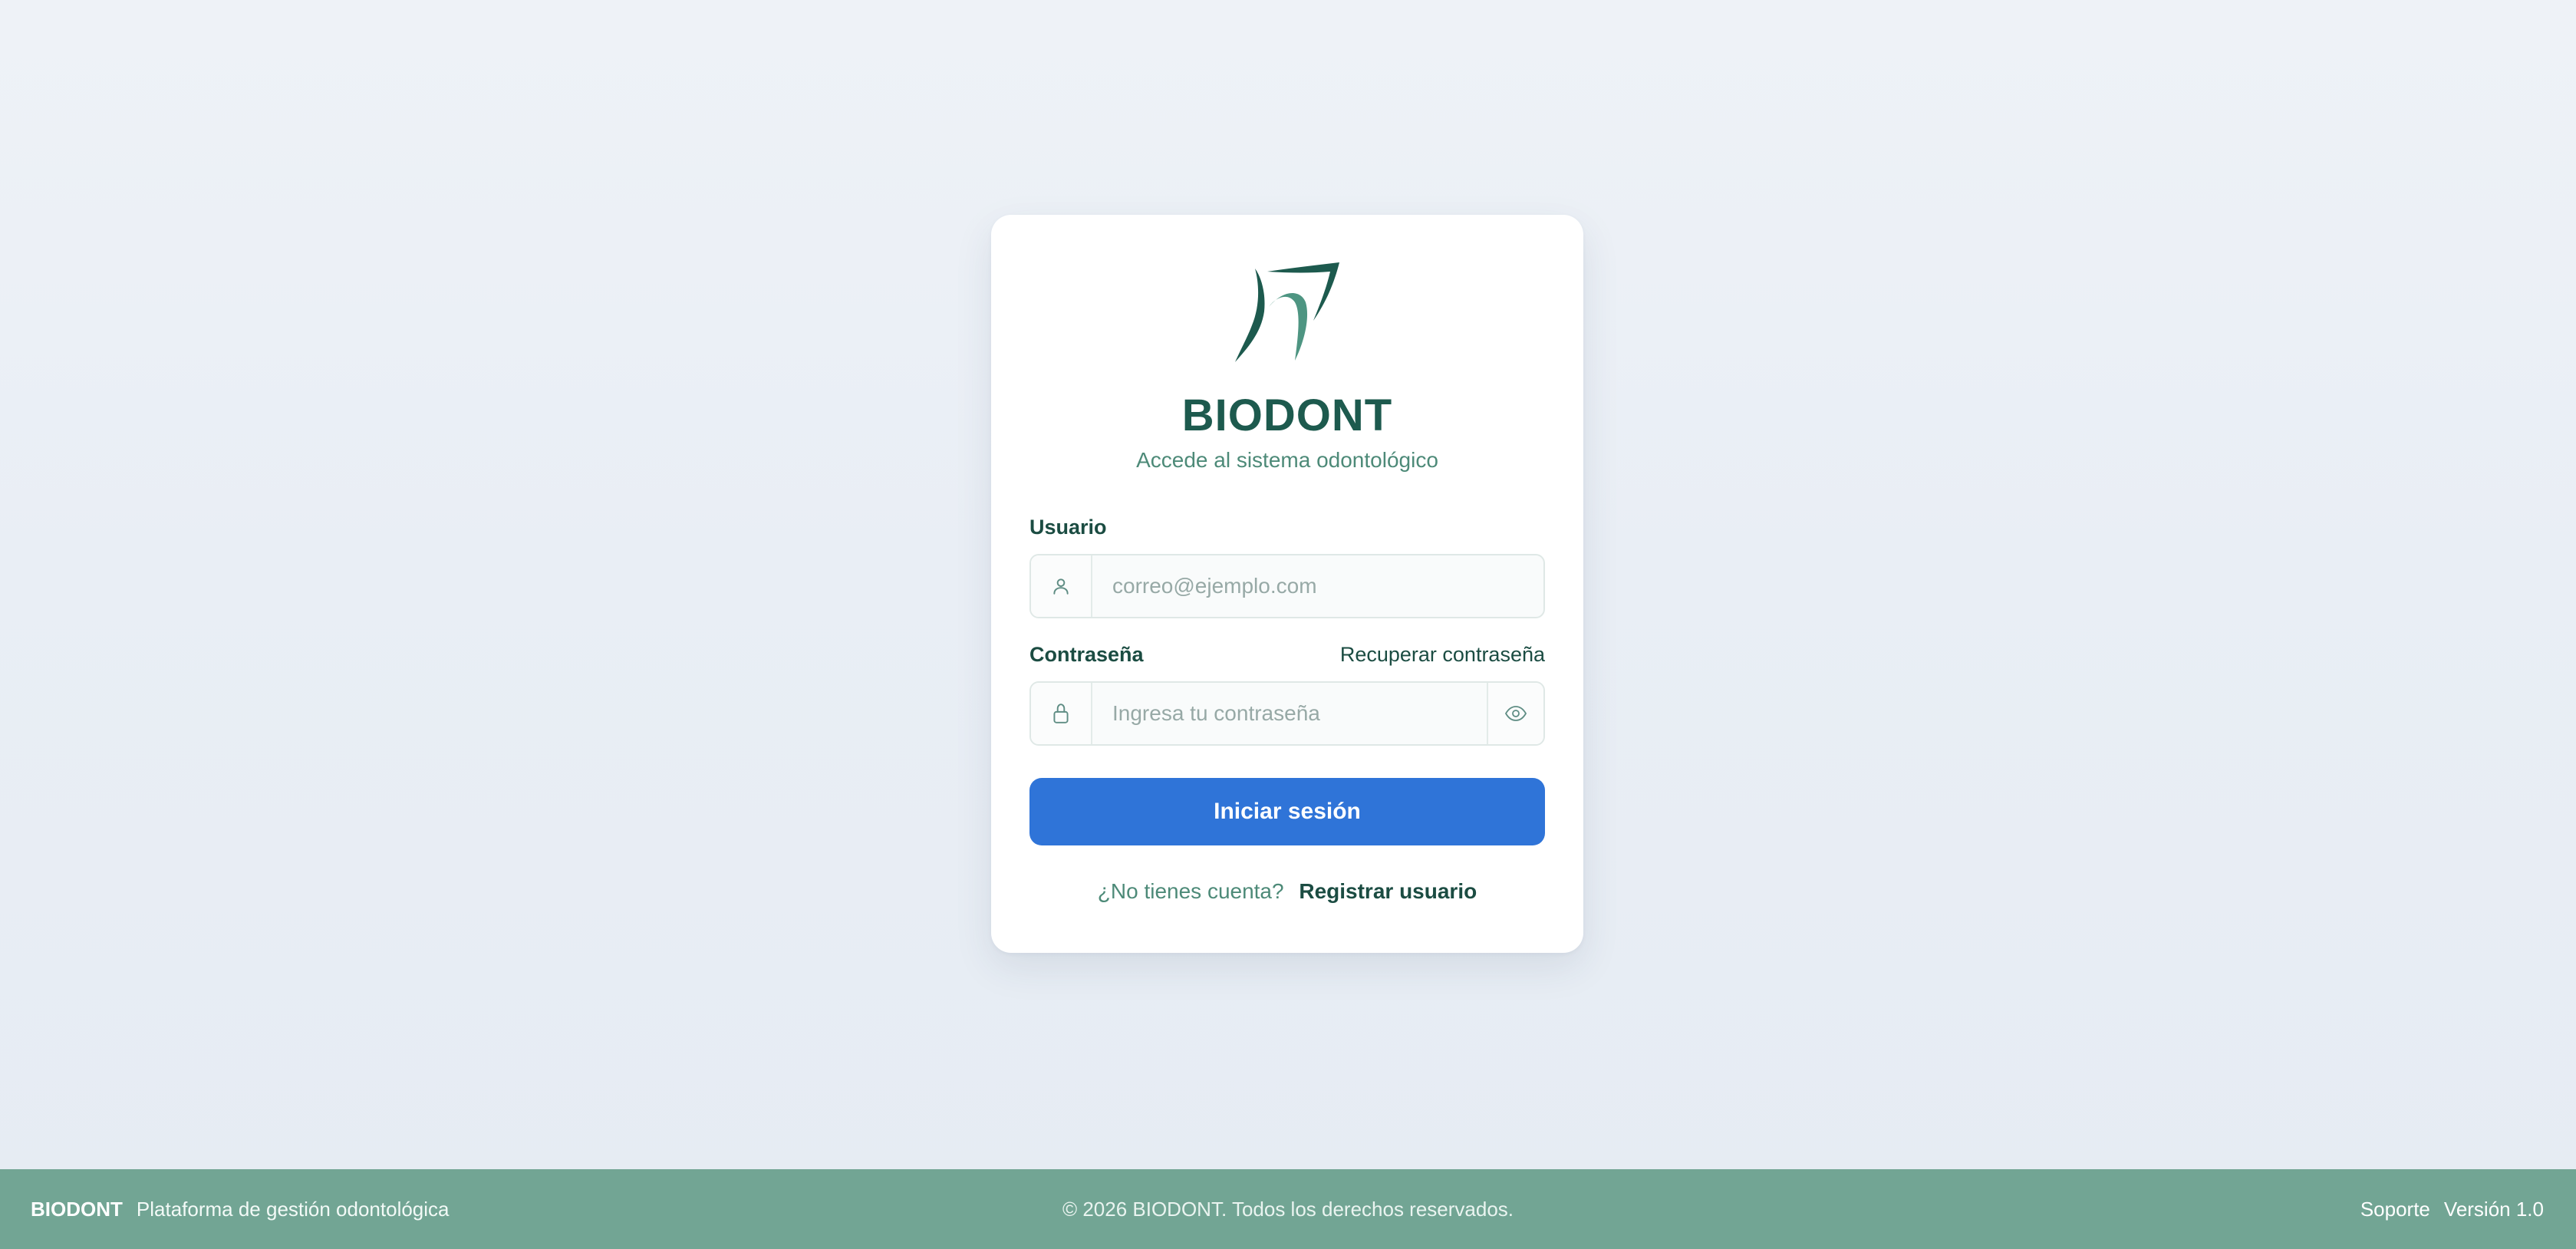  I want to click on brand-title: BIODONT, so click(1287, 415).